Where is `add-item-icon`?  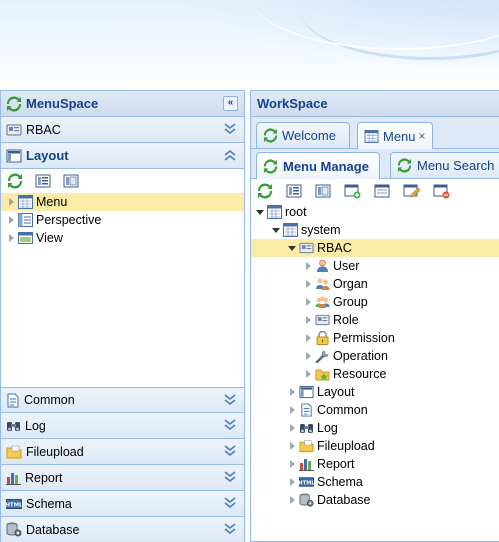
add-item-icon is located at coordinates (352, 191).